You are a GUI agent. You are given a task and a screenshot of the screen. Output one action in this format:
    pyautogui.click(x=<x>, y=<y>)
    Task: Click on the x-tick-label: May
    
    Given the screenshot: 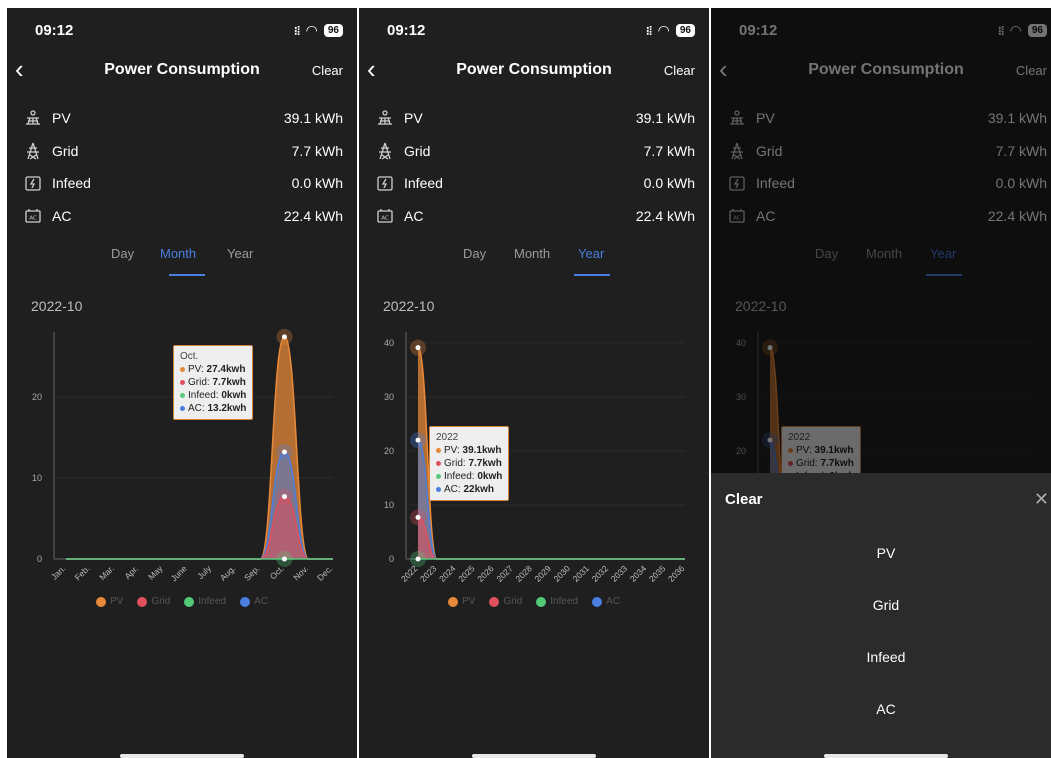 What is the action you would take?
    pyautogui.click(x=155, y=572)
    